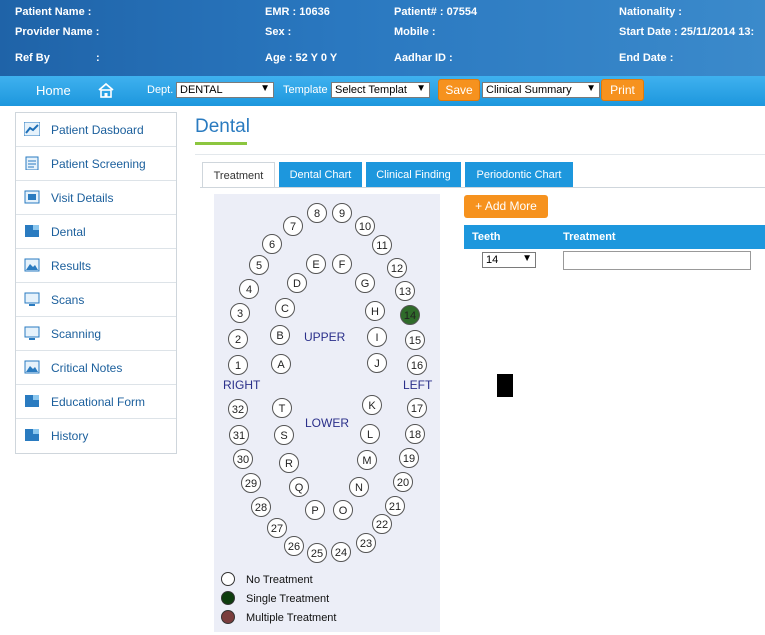  Describe the element at coordinates (459, 90) in the screenshot. I see `save-button: Save` at that location.